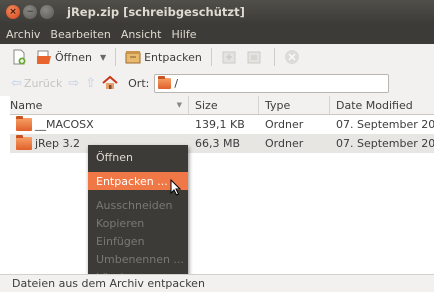 The height and width of the screenshot is (292, 434). Describe the element at coordinates (179, 105) in the screenshot. I see `sort-descending-icon: ▼` at that location.